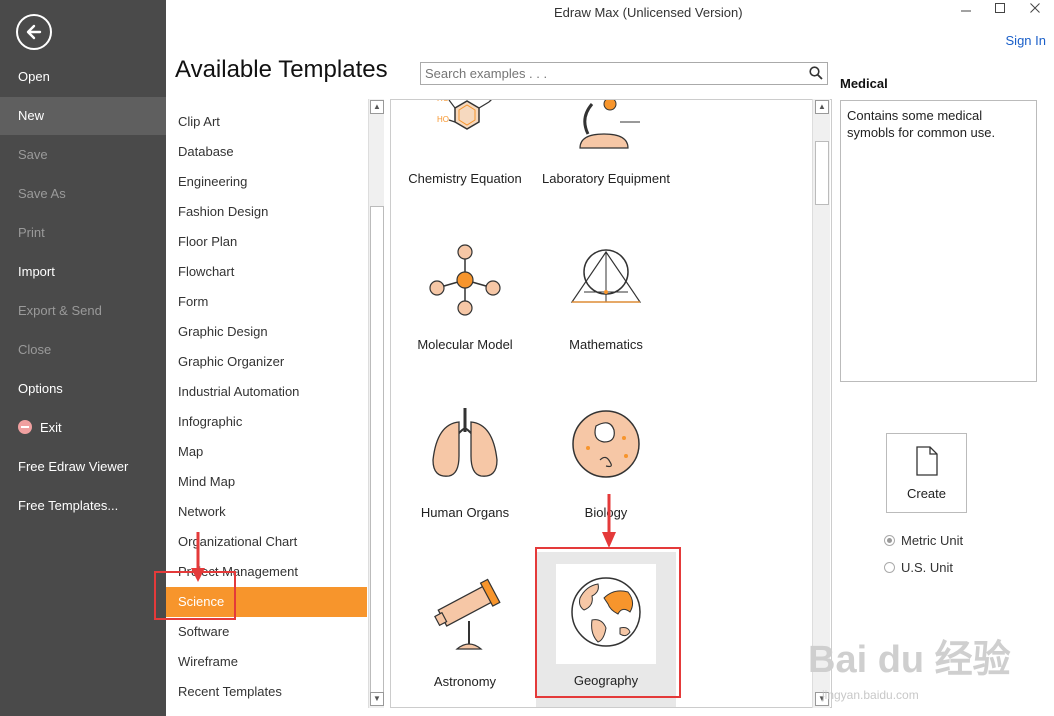 The height and width of the screenshot is (716, 1054). Describe the element at coordinates (40, 388) in the screenshot. I see `menu-options-label: Options` at that location.